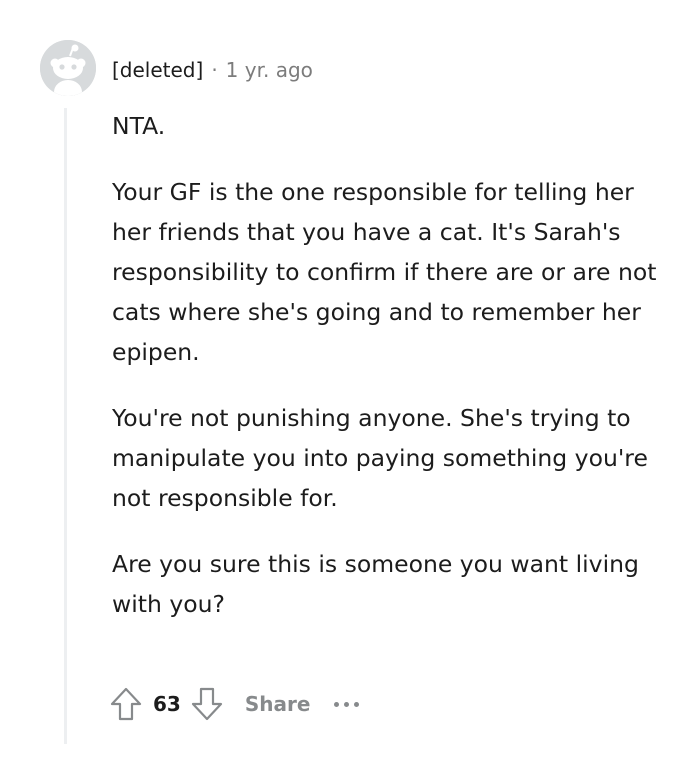 Image resolution: width=700 pixels, height=759 pixels. Describe the element at coordinates (68, 68) in the screenshot. I see `snoo-avatar-icon` at that location.